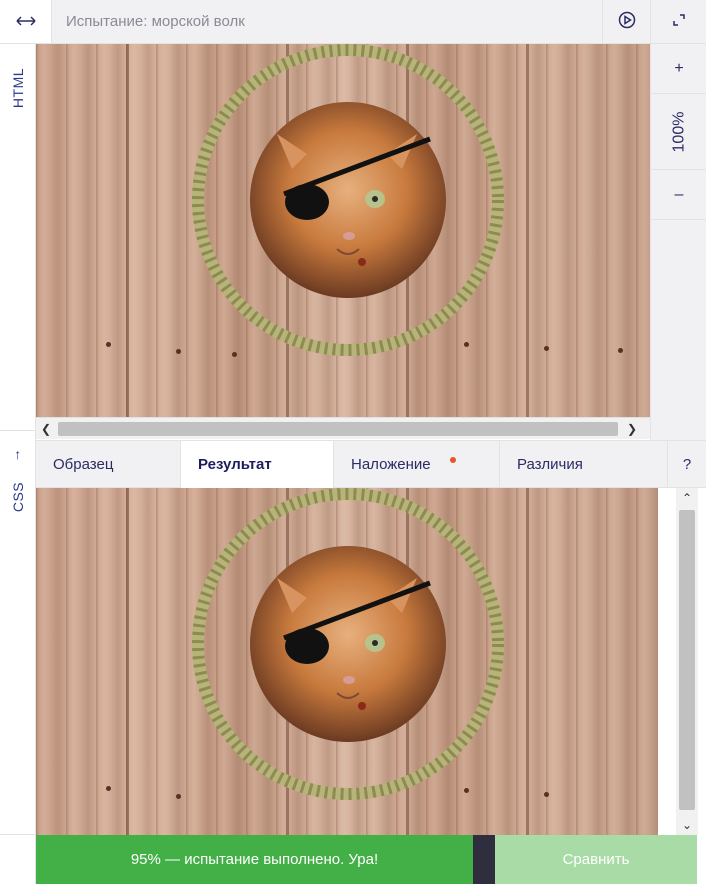 This screenshot has width=706, height=884. Describe the element at coordinates (338, 429) in the screenshot. I see `horizontal-scroll-thumb` at that location.